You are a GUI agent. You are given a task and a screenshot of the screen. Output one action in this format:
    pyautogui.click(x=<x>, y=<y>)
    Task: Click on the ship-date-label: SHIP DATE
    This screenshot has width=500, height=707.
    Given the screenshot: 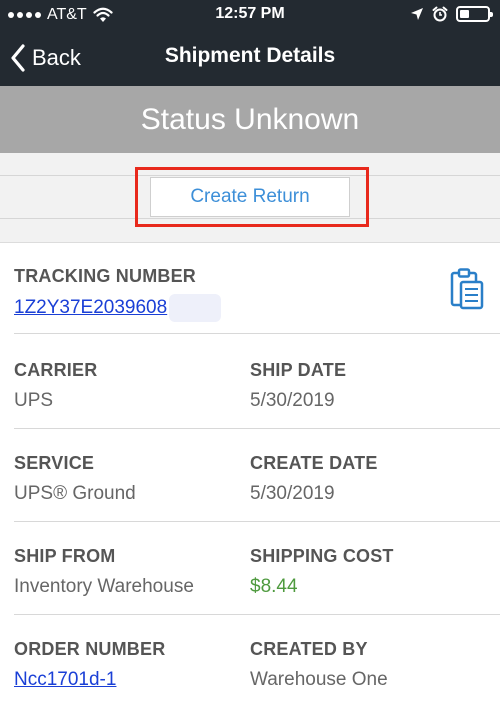 What is the action you would take?
    pyautogui.click(x=298, y=370)
    